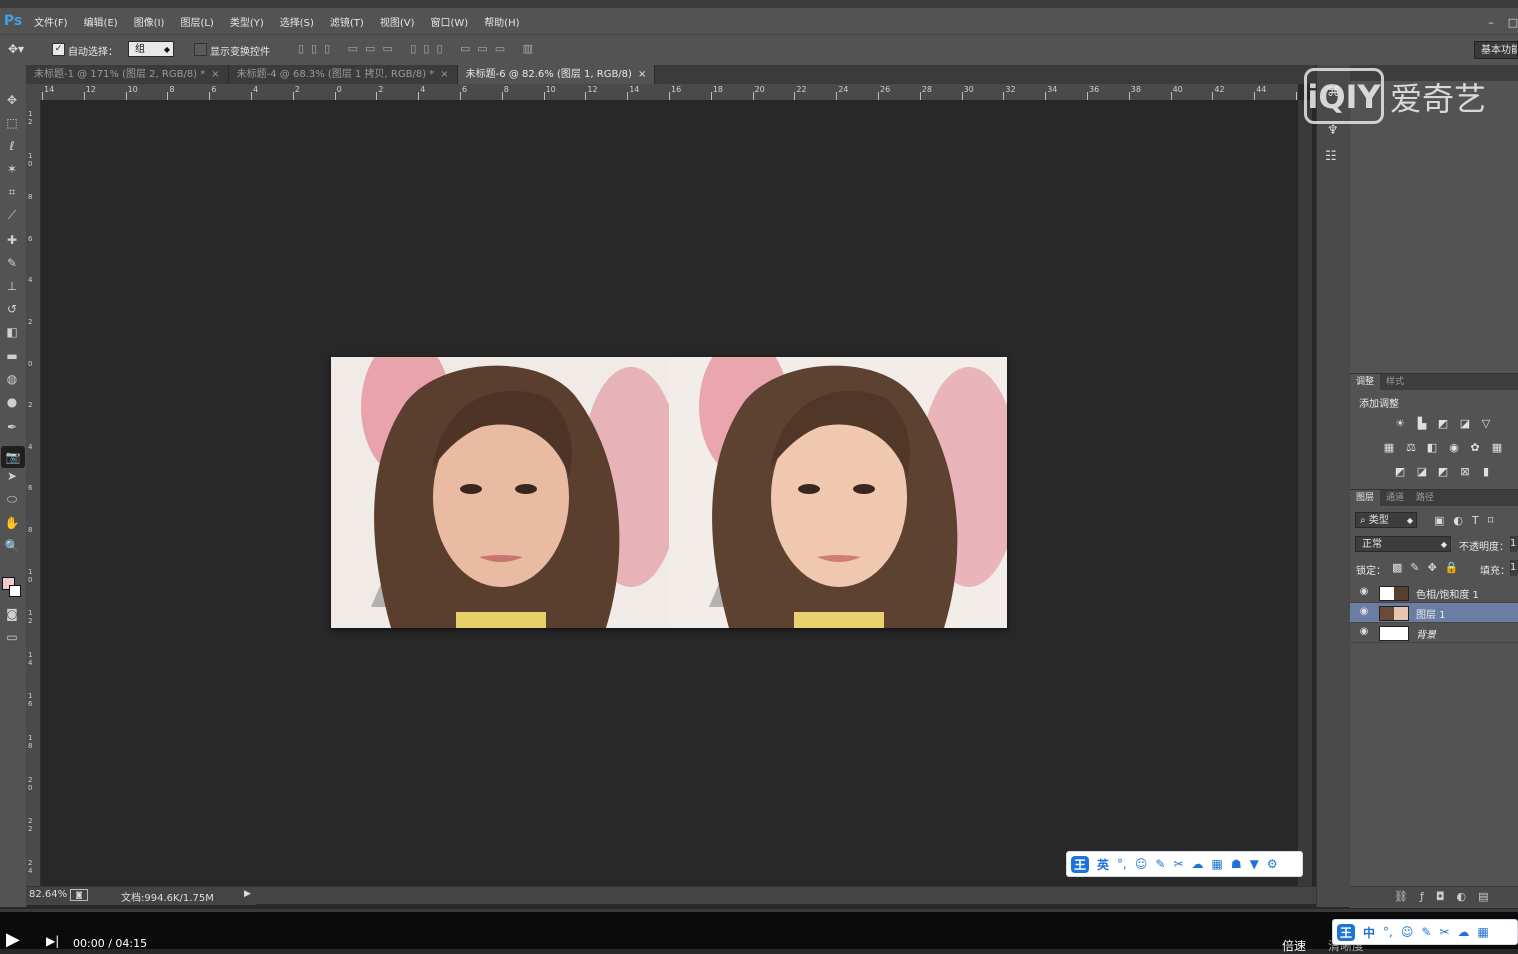  What do you see at coordinates (1333, 130) in the screenshot?
I see `brush-panel-icon: ♆` at bounding box center [1333, 130].